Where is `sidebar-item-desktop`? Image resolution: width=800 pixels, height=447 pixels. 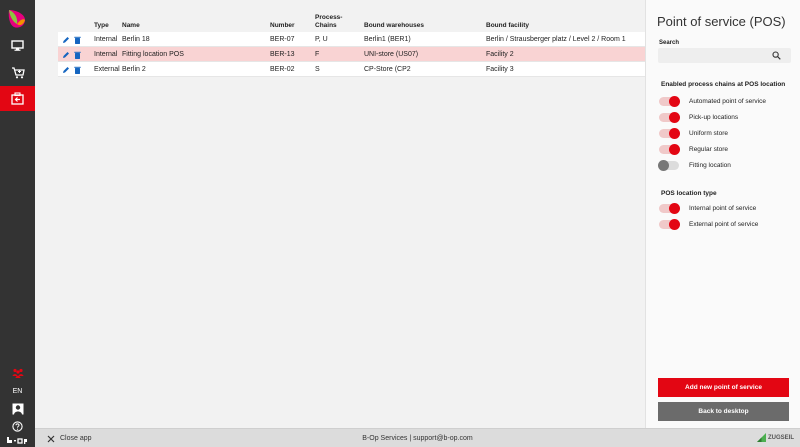 sidebar-item-desktop is located at coordinates (17, 45).